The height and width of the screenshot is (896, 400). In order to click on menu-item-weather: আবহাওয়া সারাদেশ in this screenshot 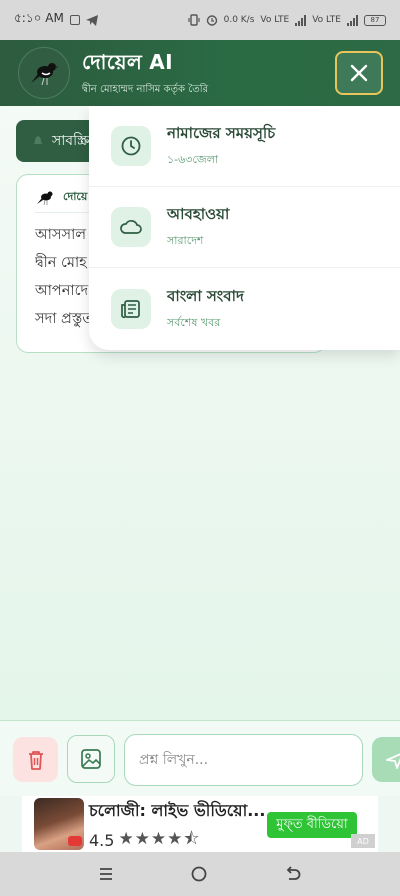, I will do `click(244, 227)`.